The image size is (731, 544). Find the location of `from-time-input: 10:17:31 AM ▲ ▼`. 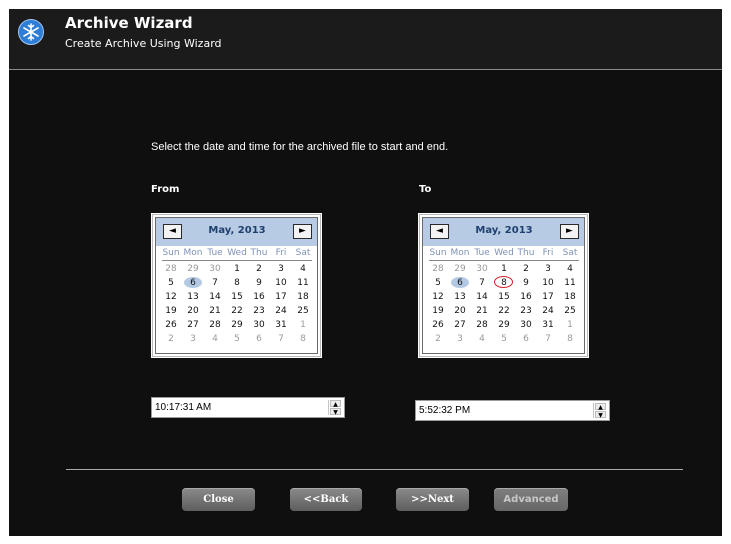

from-time-input: 10:17:31 AM ▲ ▼ is located at coordinates (248, 407).